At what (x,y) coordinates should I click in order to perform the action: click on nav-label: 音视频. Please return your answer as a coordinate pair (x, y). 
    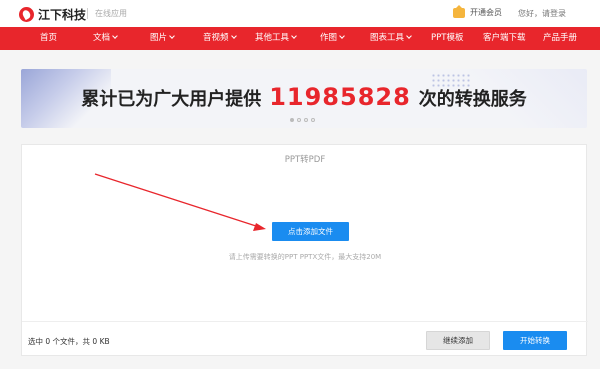
    Looking at the image, I should click on (216, 38).